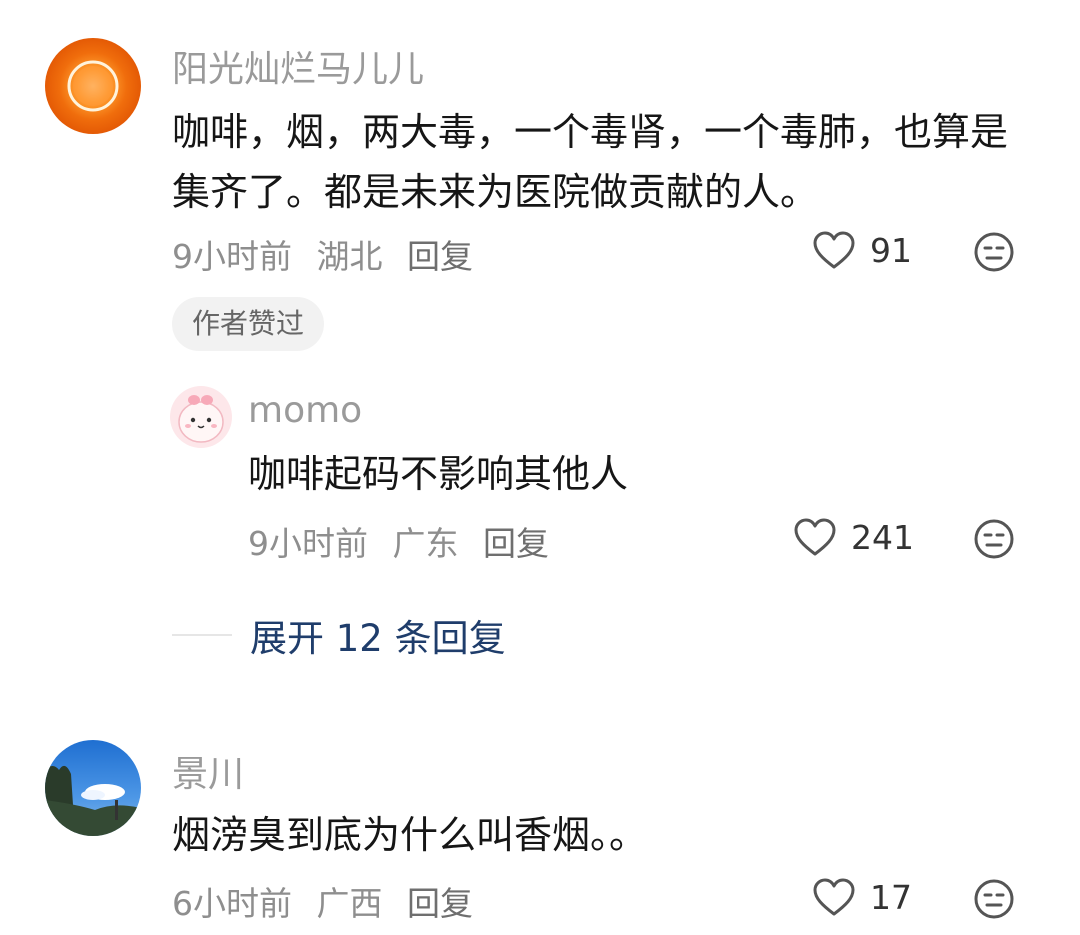 The height and width of the screenshot is (935, 1080). I want to click on location: 广东, so click(425, 543).